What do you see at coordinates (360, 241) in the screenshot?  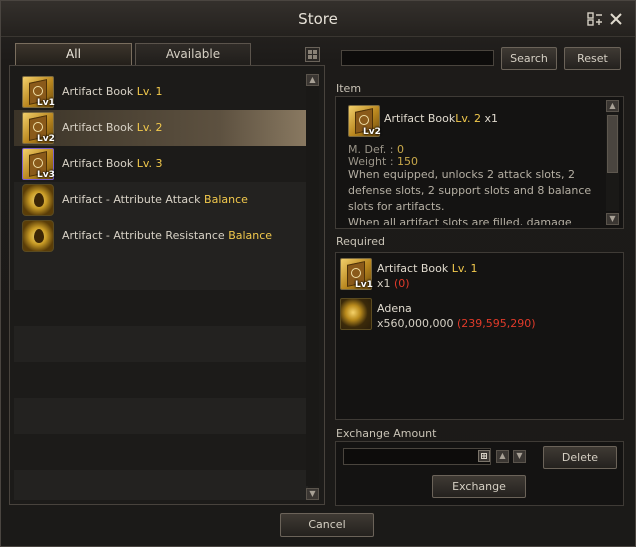 I see `required-section-label: Required` at bounding box center [360, 241].